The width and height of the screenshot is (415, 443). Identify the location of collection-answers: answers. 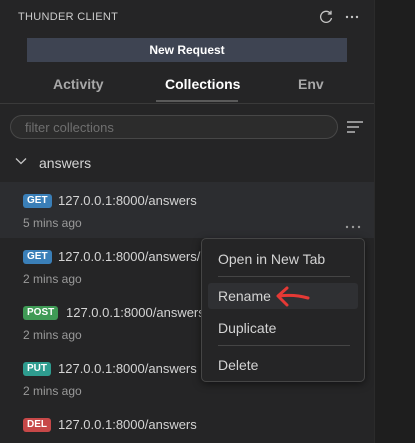
(187, 163).